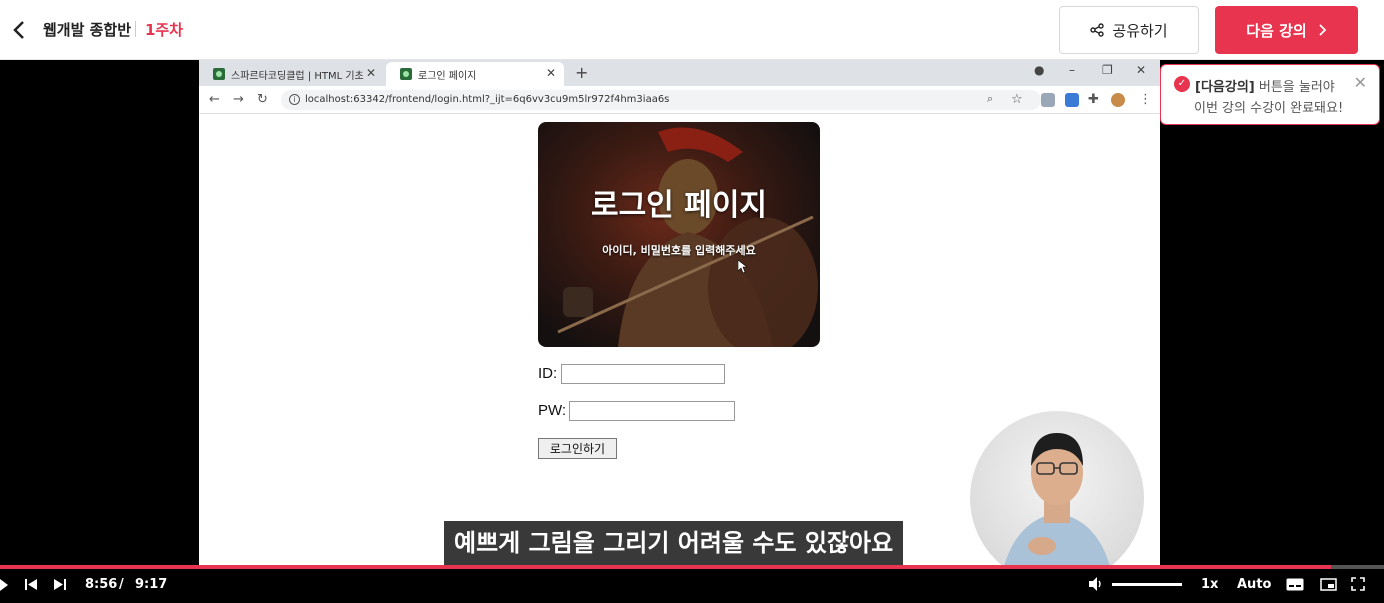 This screenshot has height=603, width=1384. Describe the element at coordinates (297, 76) in the screenshot. I see `tab-title: 스파르타코딩클럽 | HTML 기초` at that location.